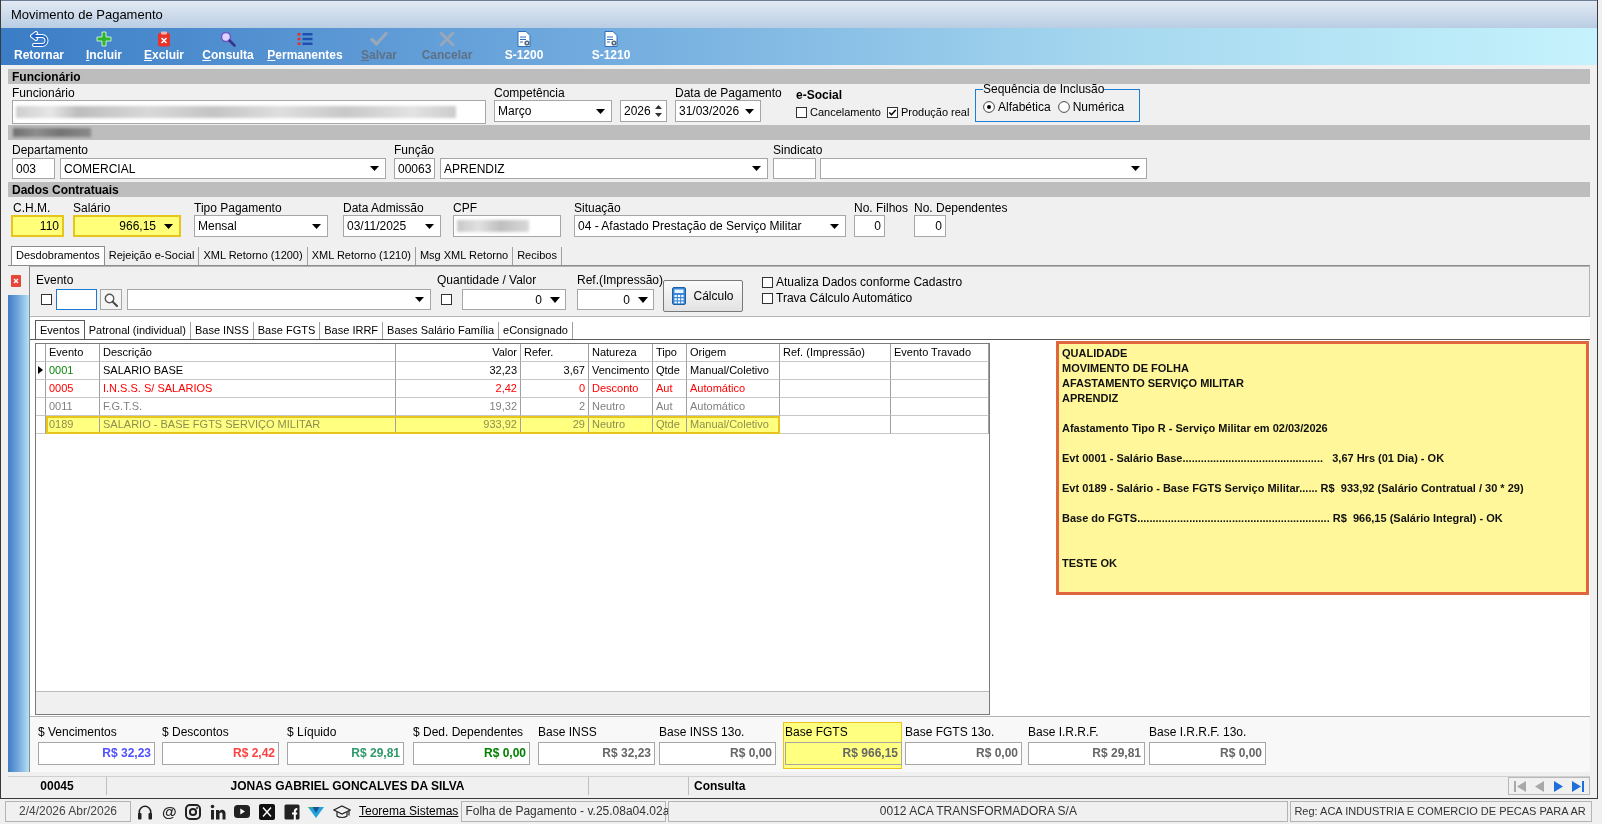  I want to click on toolbar-button: Retornar, so click(39, 46).